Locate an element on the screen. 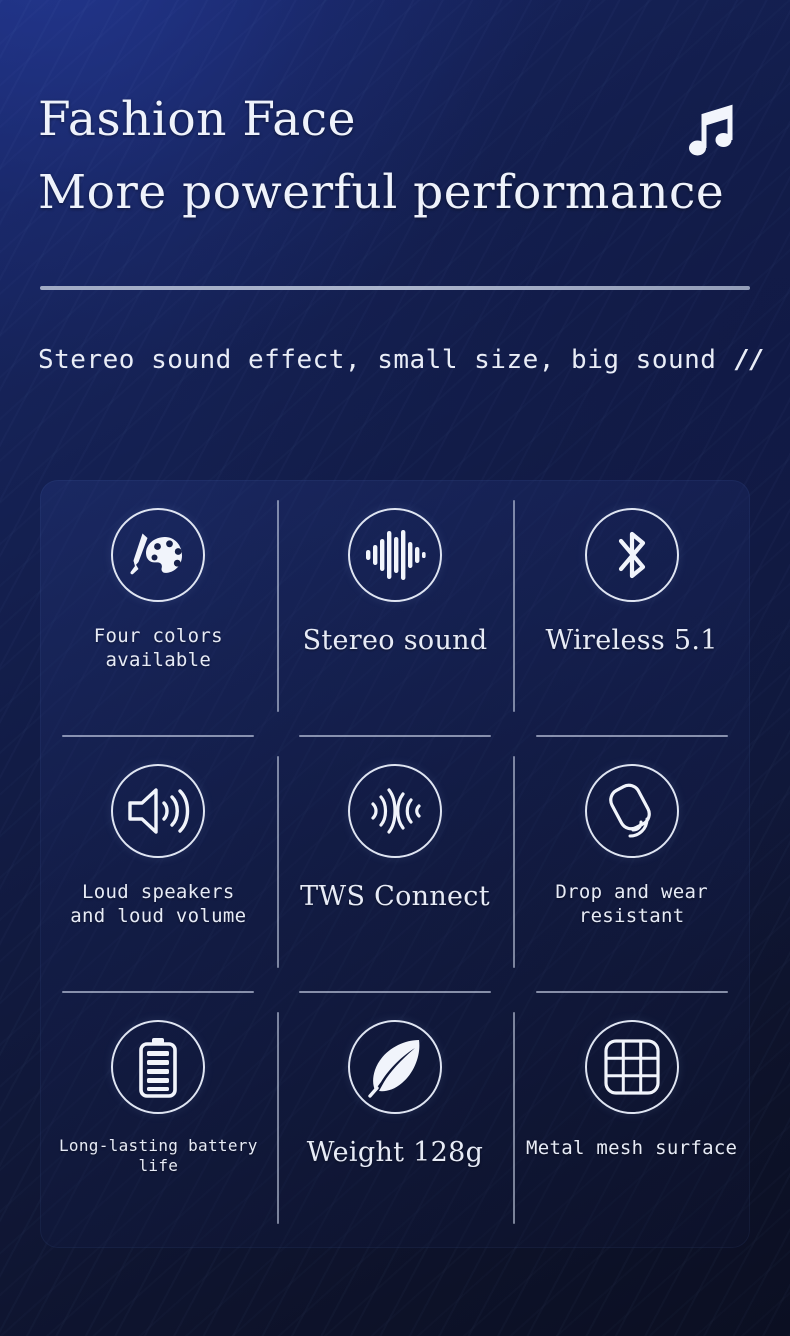 The image size is (790, 1336). loud-speaker-icon is located at coordinates (158, 811).